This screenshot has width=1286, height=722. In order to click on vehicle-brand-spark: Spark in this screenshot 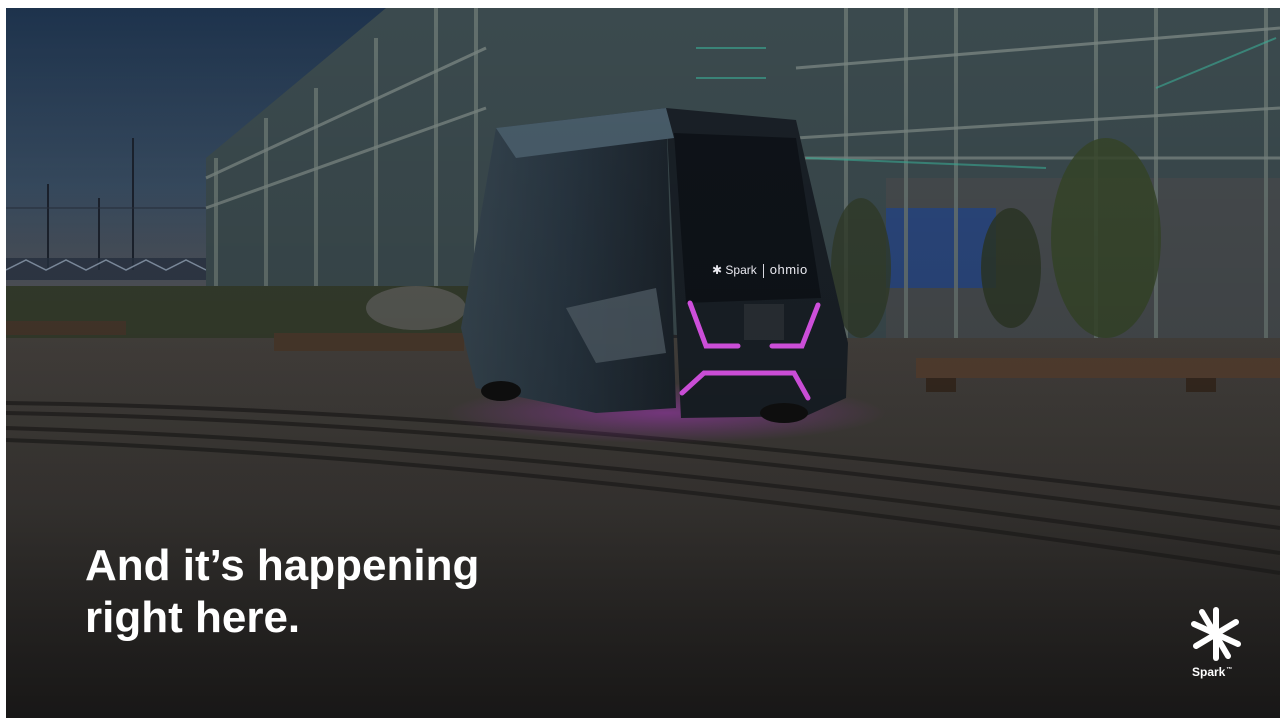, I will do `click(741, 270)`.